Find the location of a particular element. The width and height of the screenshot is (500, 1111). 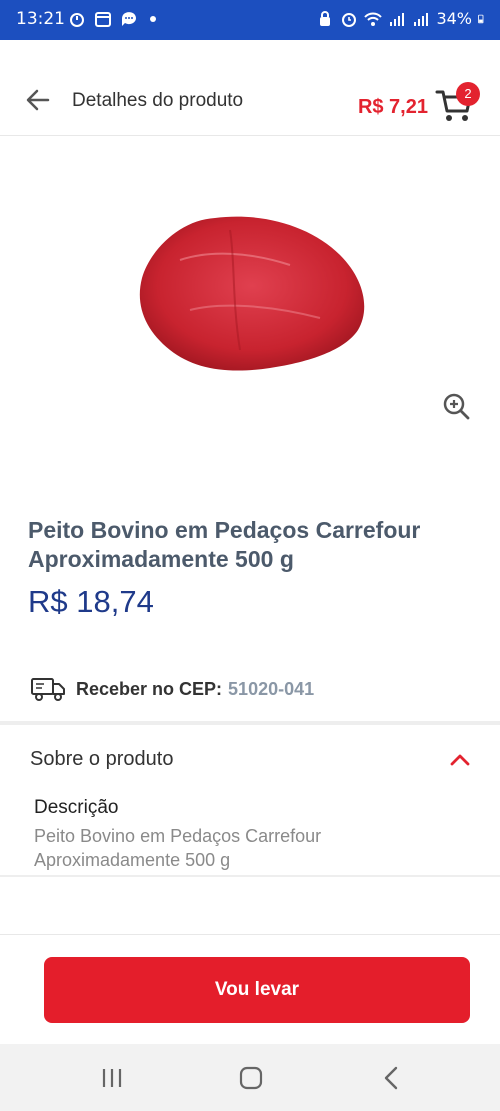

cart-total: R$ 7,21 is located at coordinates (393, 107).